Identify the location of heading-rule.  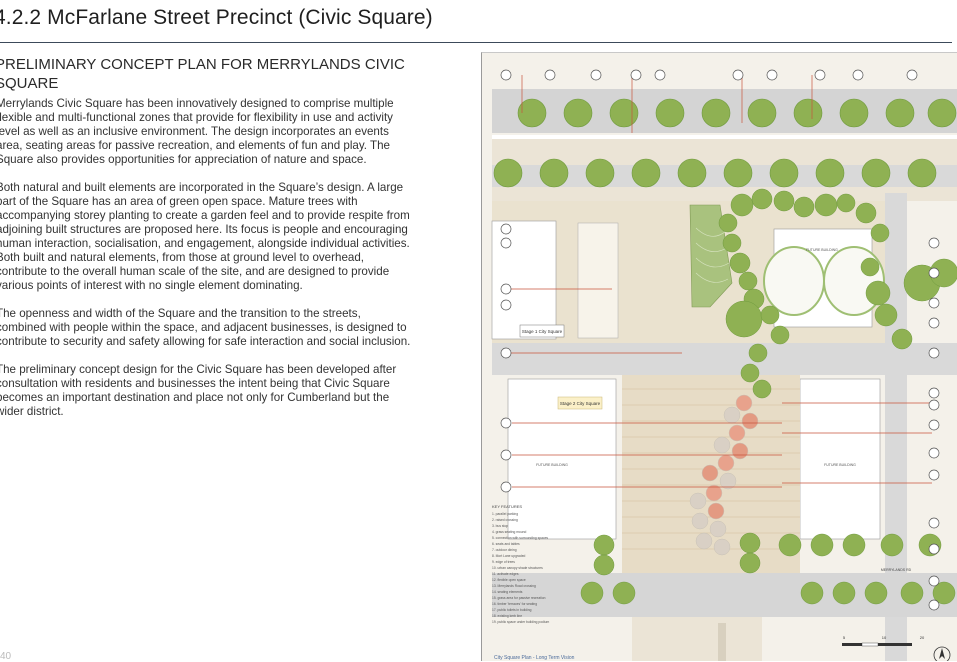
(476, 42).